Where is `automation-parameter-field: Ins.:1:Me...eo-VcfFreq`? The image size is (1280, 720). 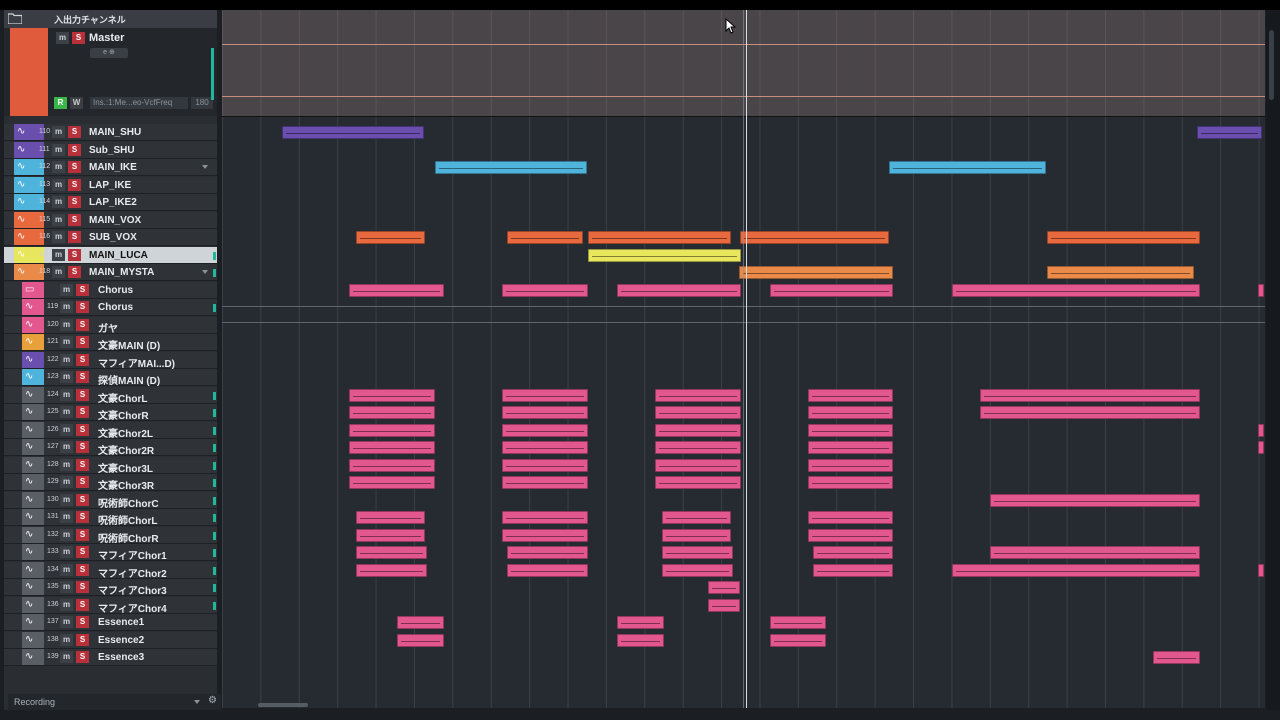
automation-parameter-field: Ins.:1:Me...eo-VcfFreq is located at coordinates (139, 103).